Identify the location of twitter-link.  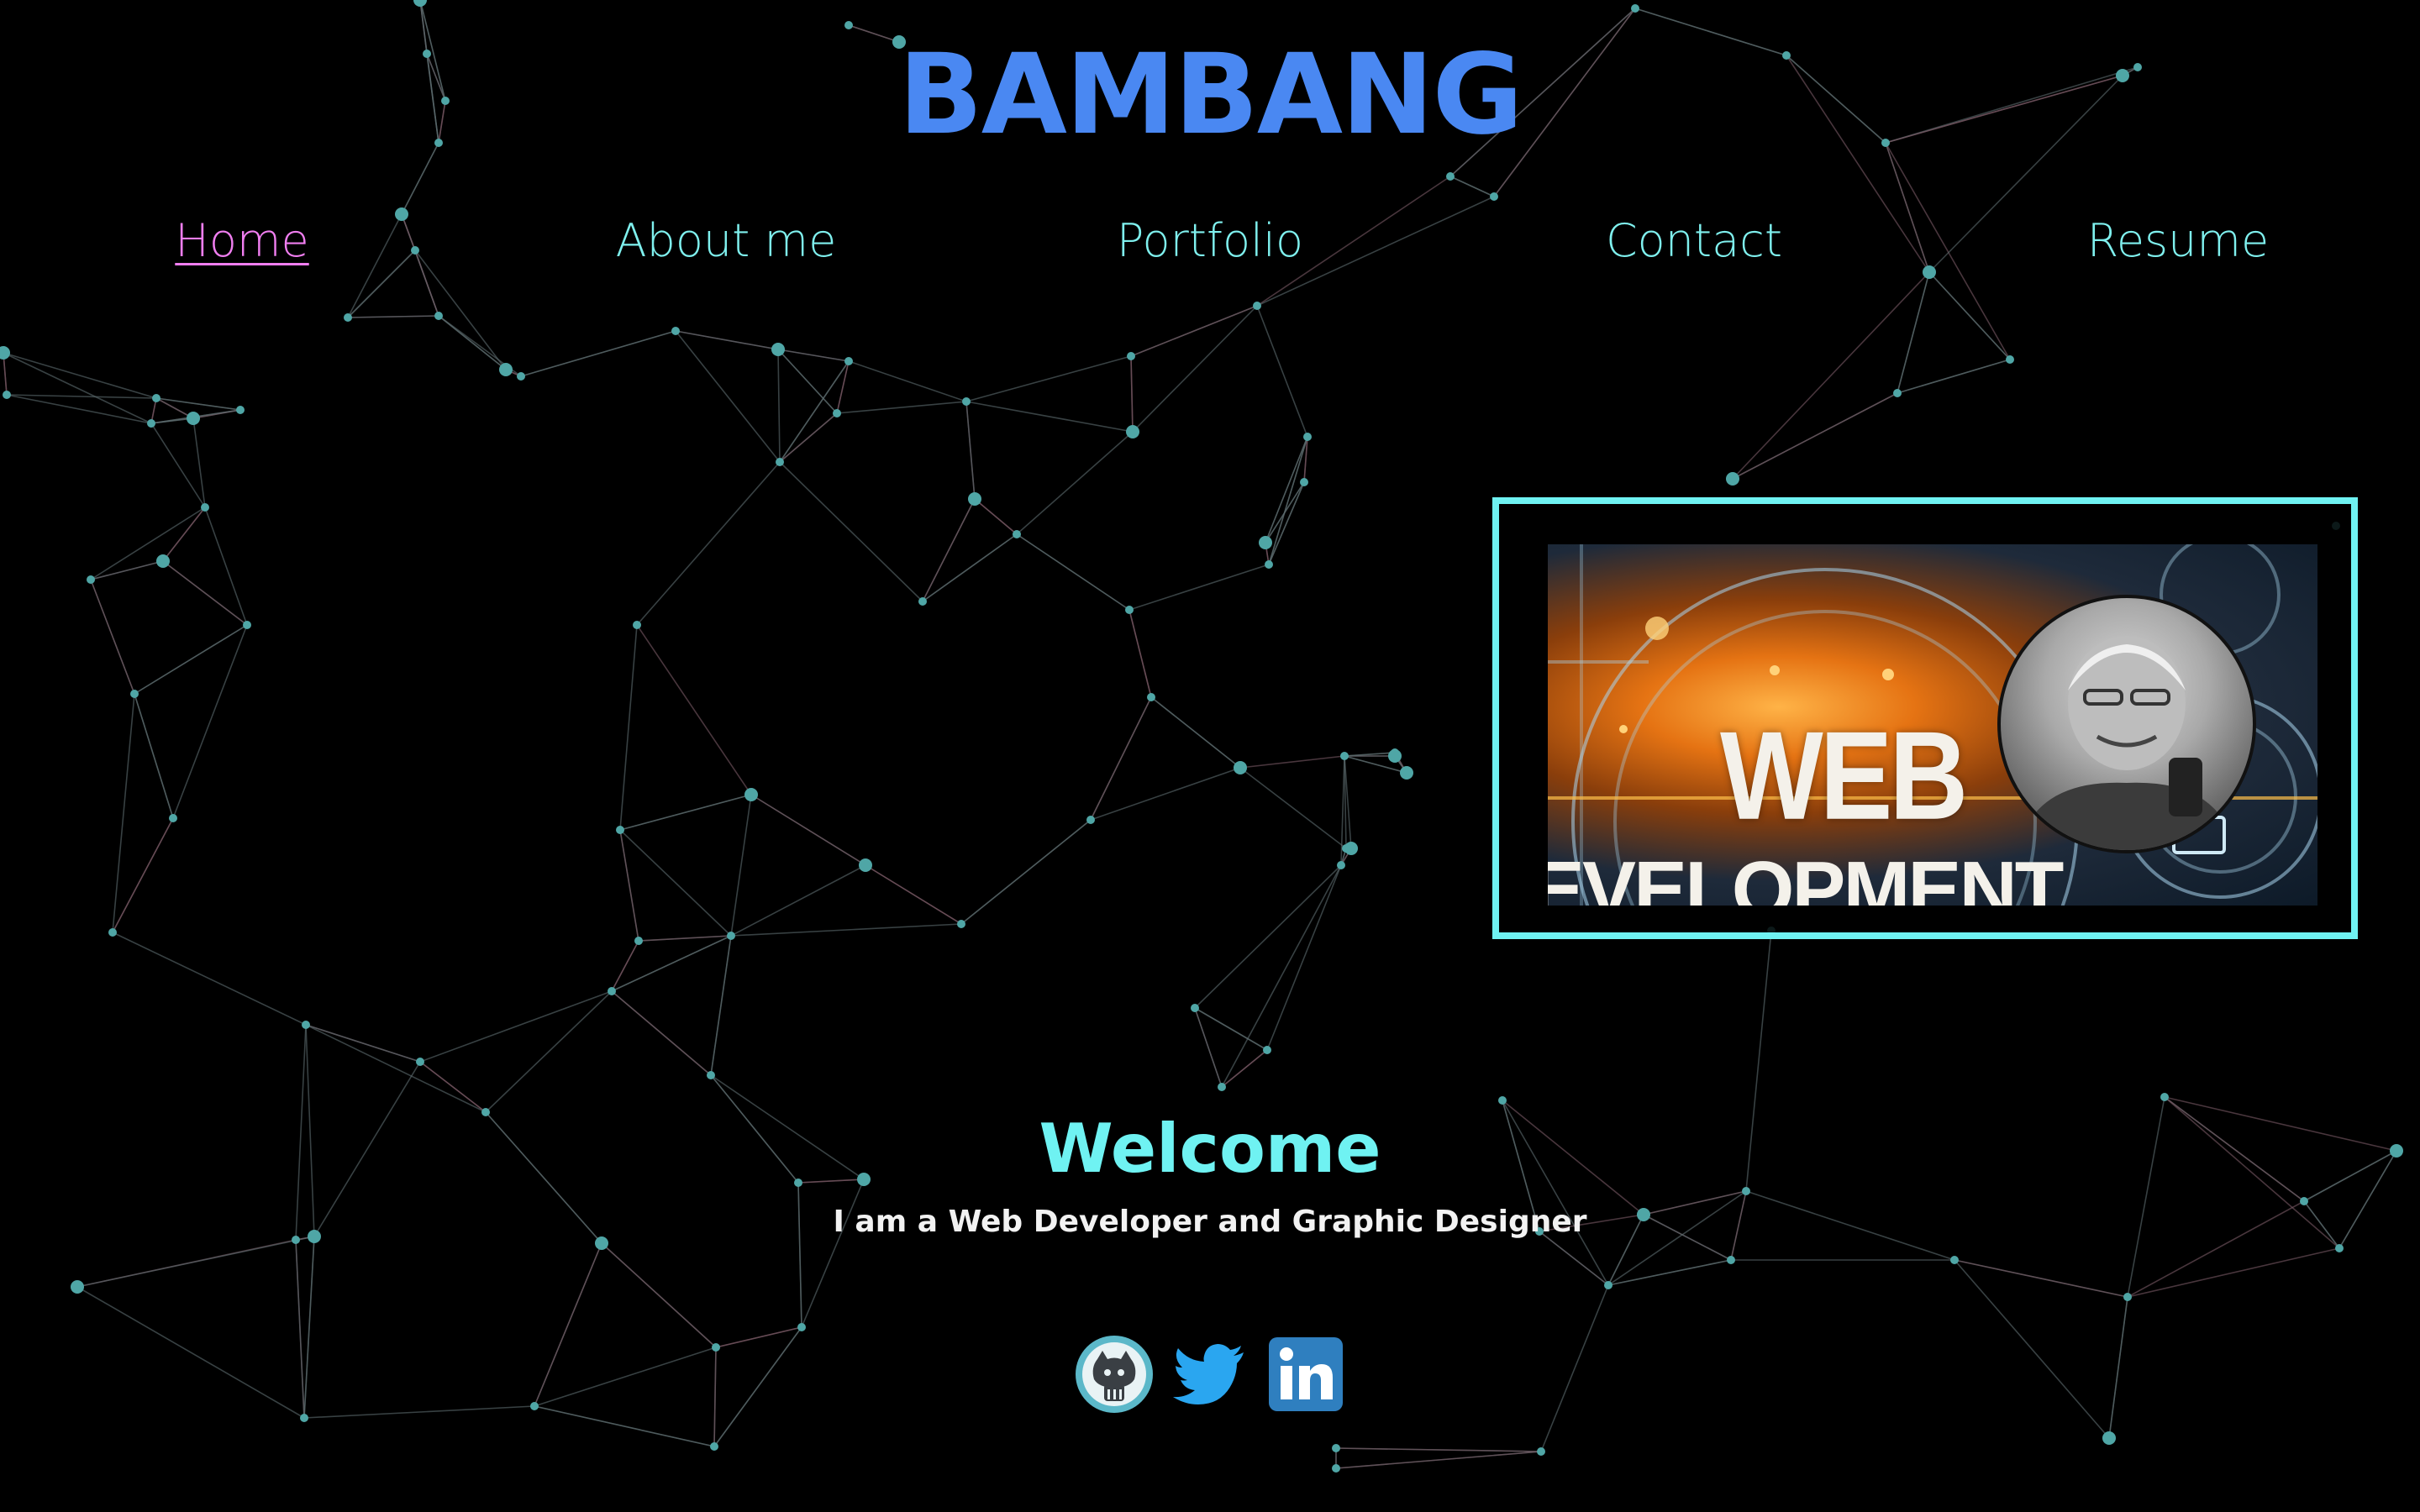
(1210, 1374).